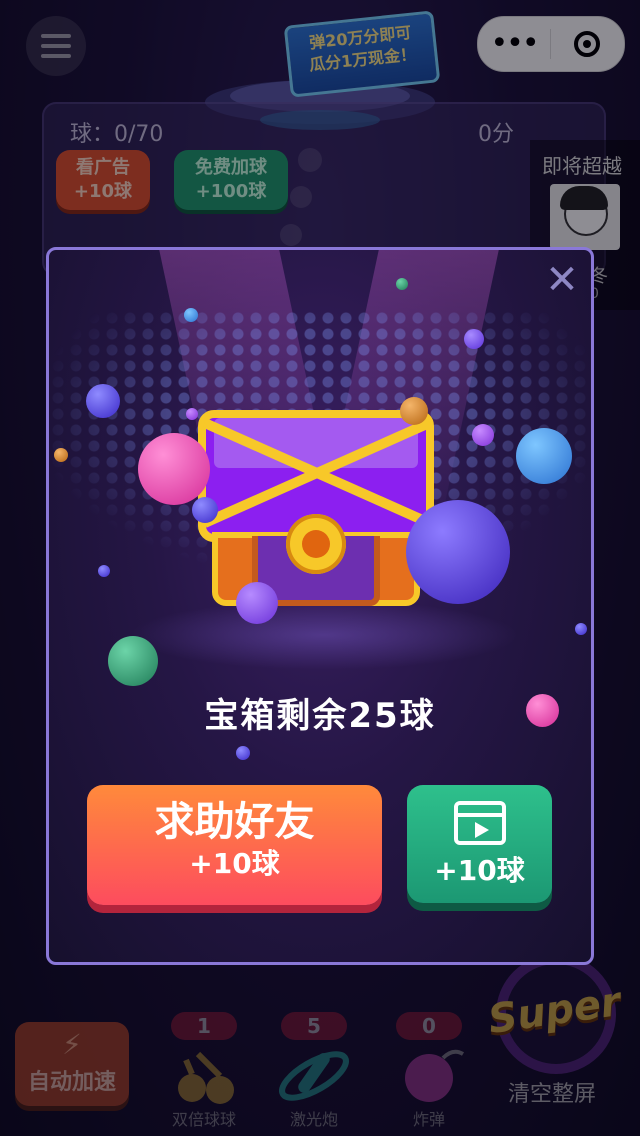 This screenshot has height=1136, width=640. I want to click on video-clapper-icon, so click(479, 823).